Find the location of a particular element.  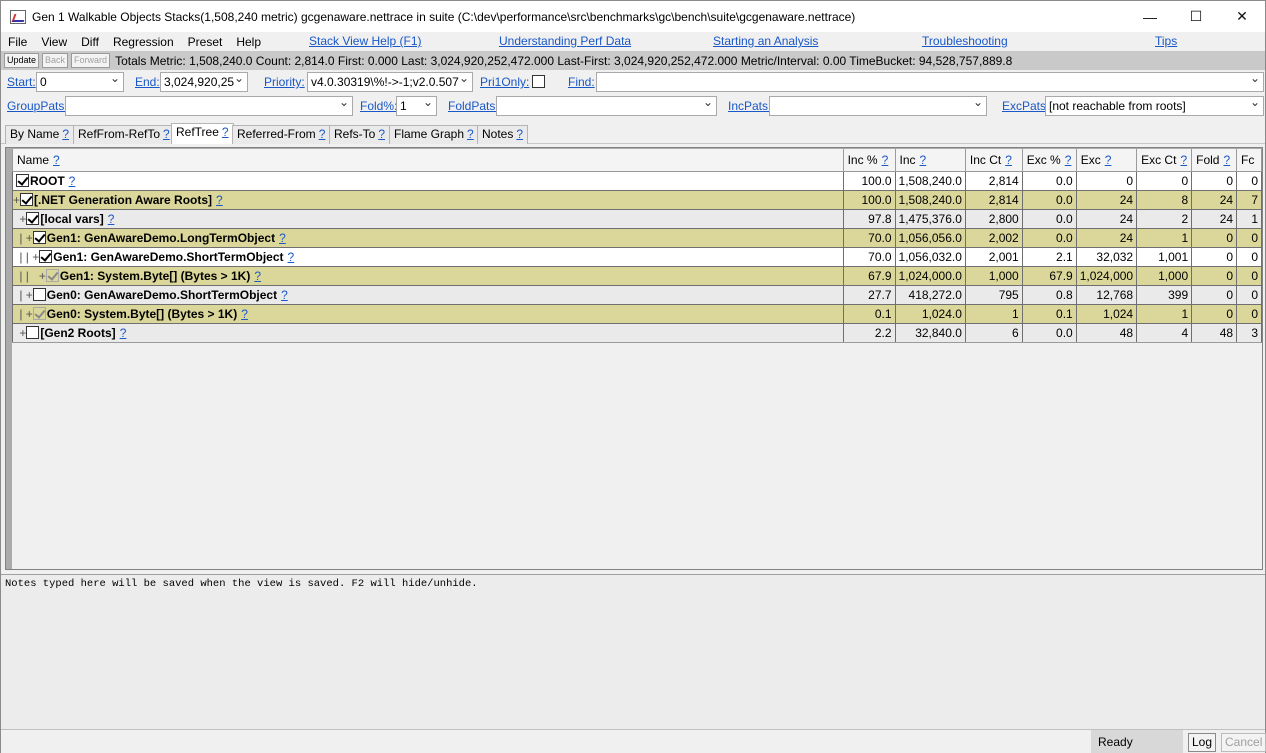

cancel-button: Cancel is located at coordinates (1243, 742).